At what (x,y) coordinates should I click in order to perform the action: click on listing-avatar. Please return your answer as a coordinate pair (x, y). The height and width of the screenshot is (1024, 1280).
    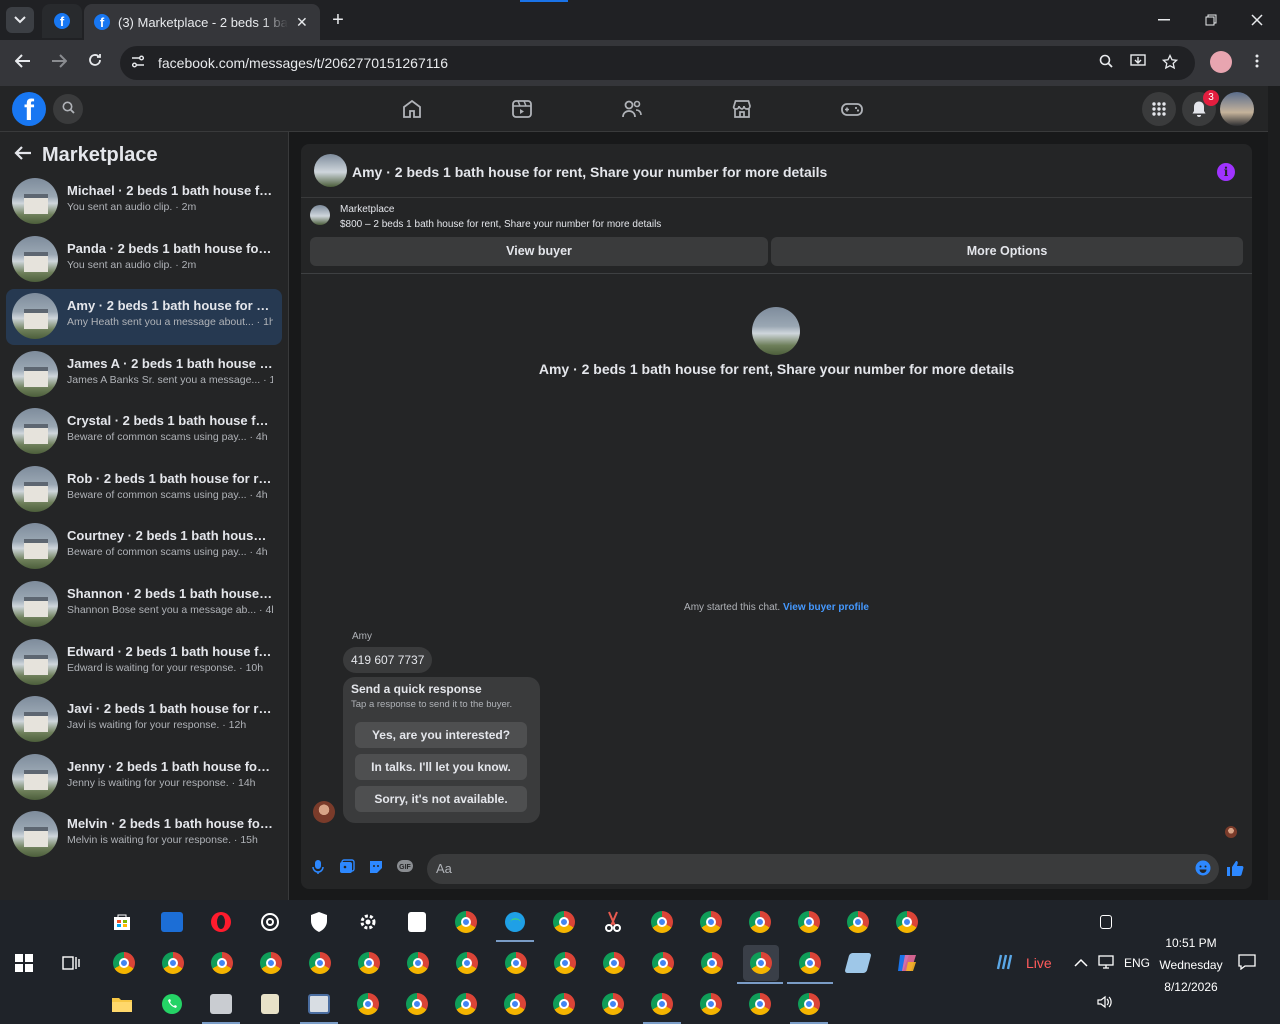
    Looking at the image, I should click on (330, 170).